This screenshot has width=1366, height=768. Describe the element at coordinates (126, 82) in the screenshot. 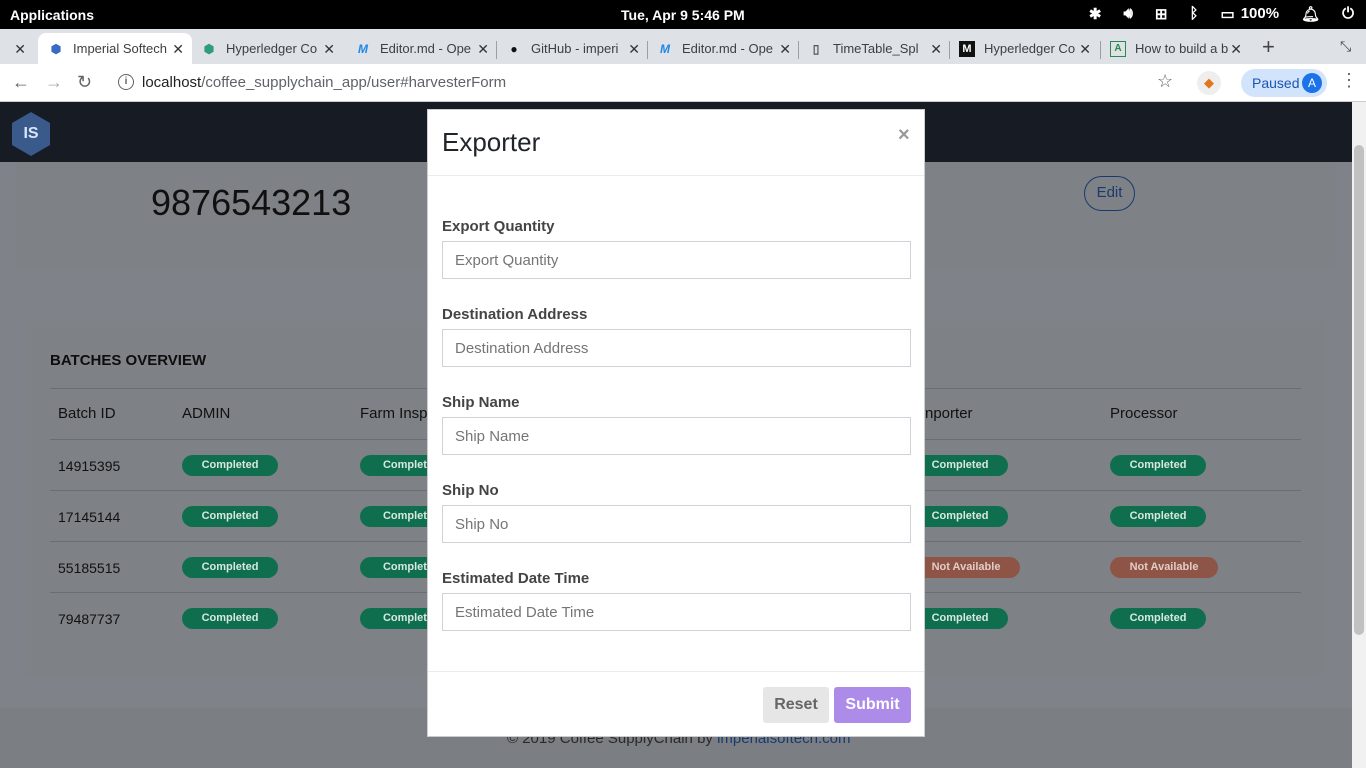

I see `site-info-icon: i` at that location.